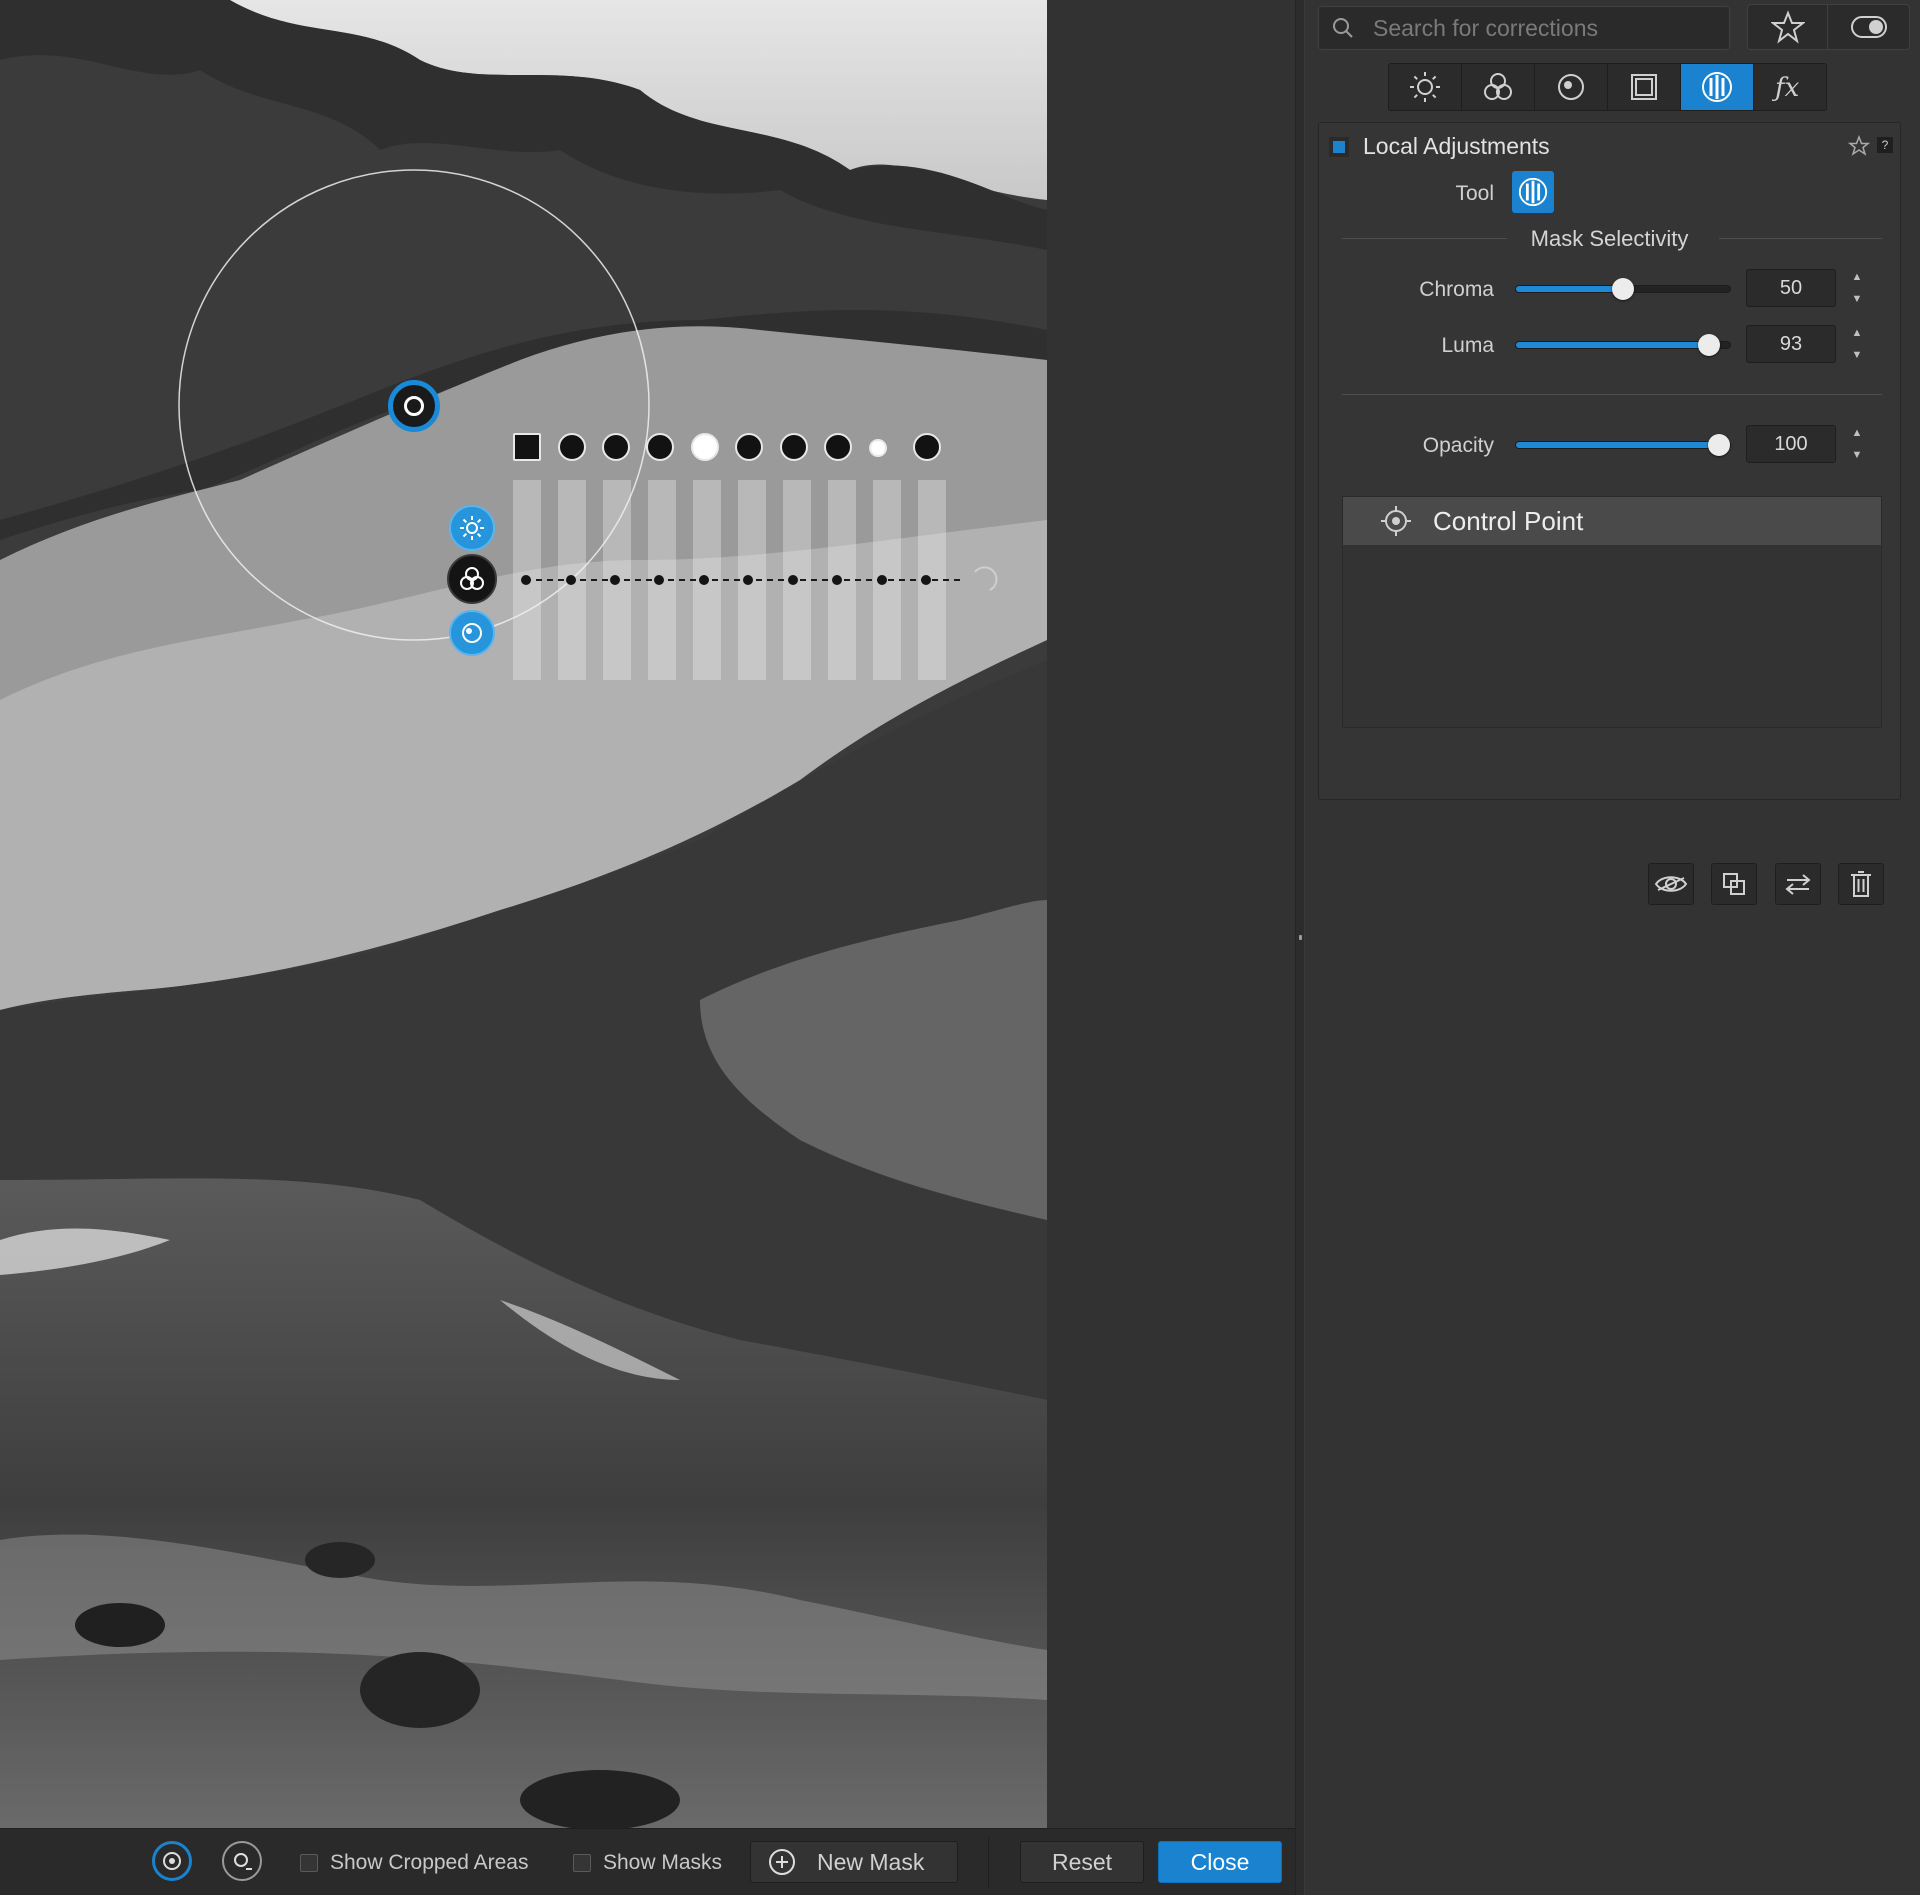 The height and width of the screenshot is (1895, 1920). I want to click on control-point-tool-button, so click(172, 1861).